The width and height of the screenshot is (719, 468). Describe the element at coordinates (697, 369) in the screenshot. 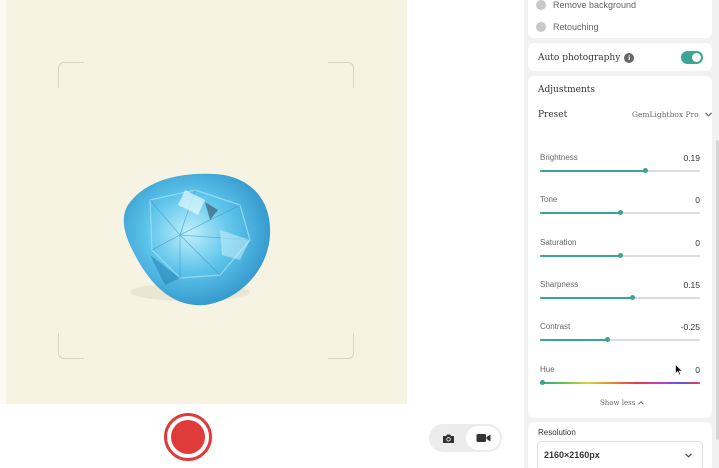

I see `slider-value-hue: 0` at that location.